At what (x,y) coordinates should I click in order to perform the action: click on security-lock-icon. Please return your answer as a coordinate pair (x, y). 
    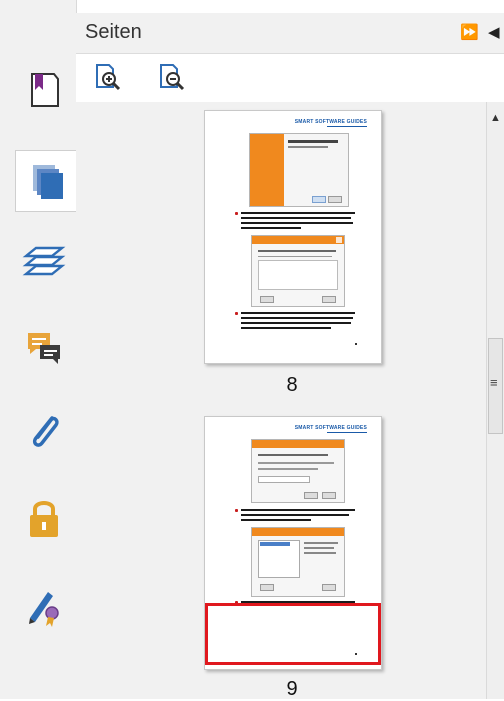
    Looking at the image, I should click on (44, 519).